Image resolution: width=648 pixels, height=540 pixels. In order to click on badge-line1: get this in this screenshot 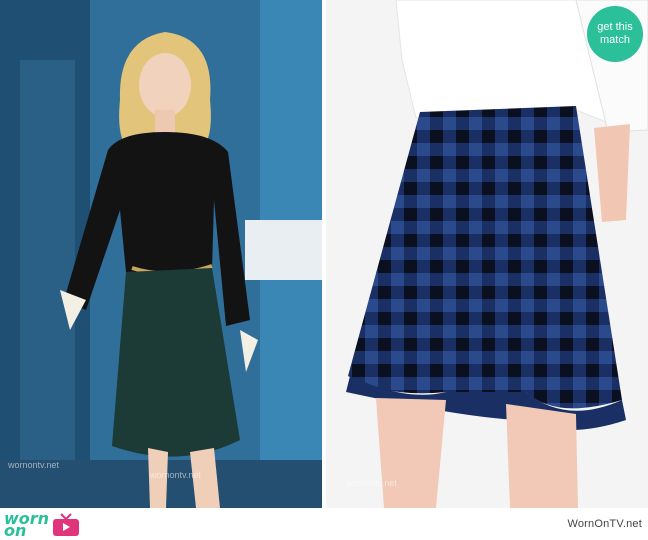, I will do `click(615, 27)`.